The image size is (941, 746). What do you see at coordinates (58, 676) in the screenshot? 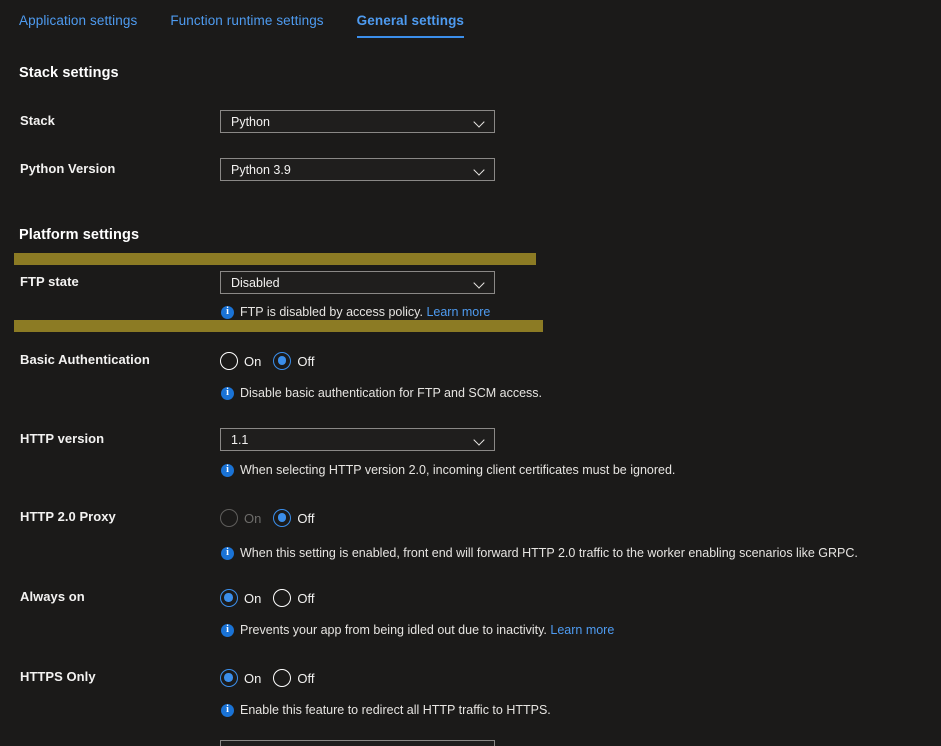
I see `https-only-label: HTTPS Only` at bounding box center [58, 676].